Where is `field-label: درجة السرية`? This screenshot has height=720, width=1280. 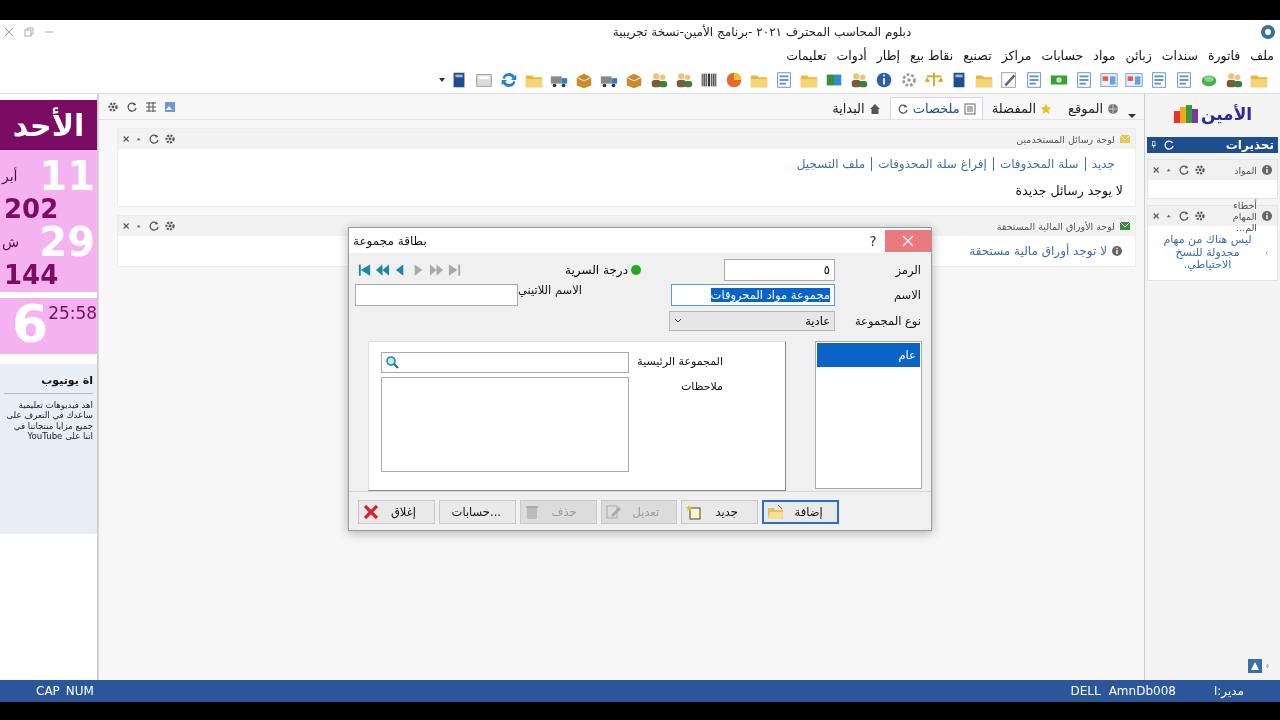
field-label: درجة السرية is located at coordinates (596, 269).